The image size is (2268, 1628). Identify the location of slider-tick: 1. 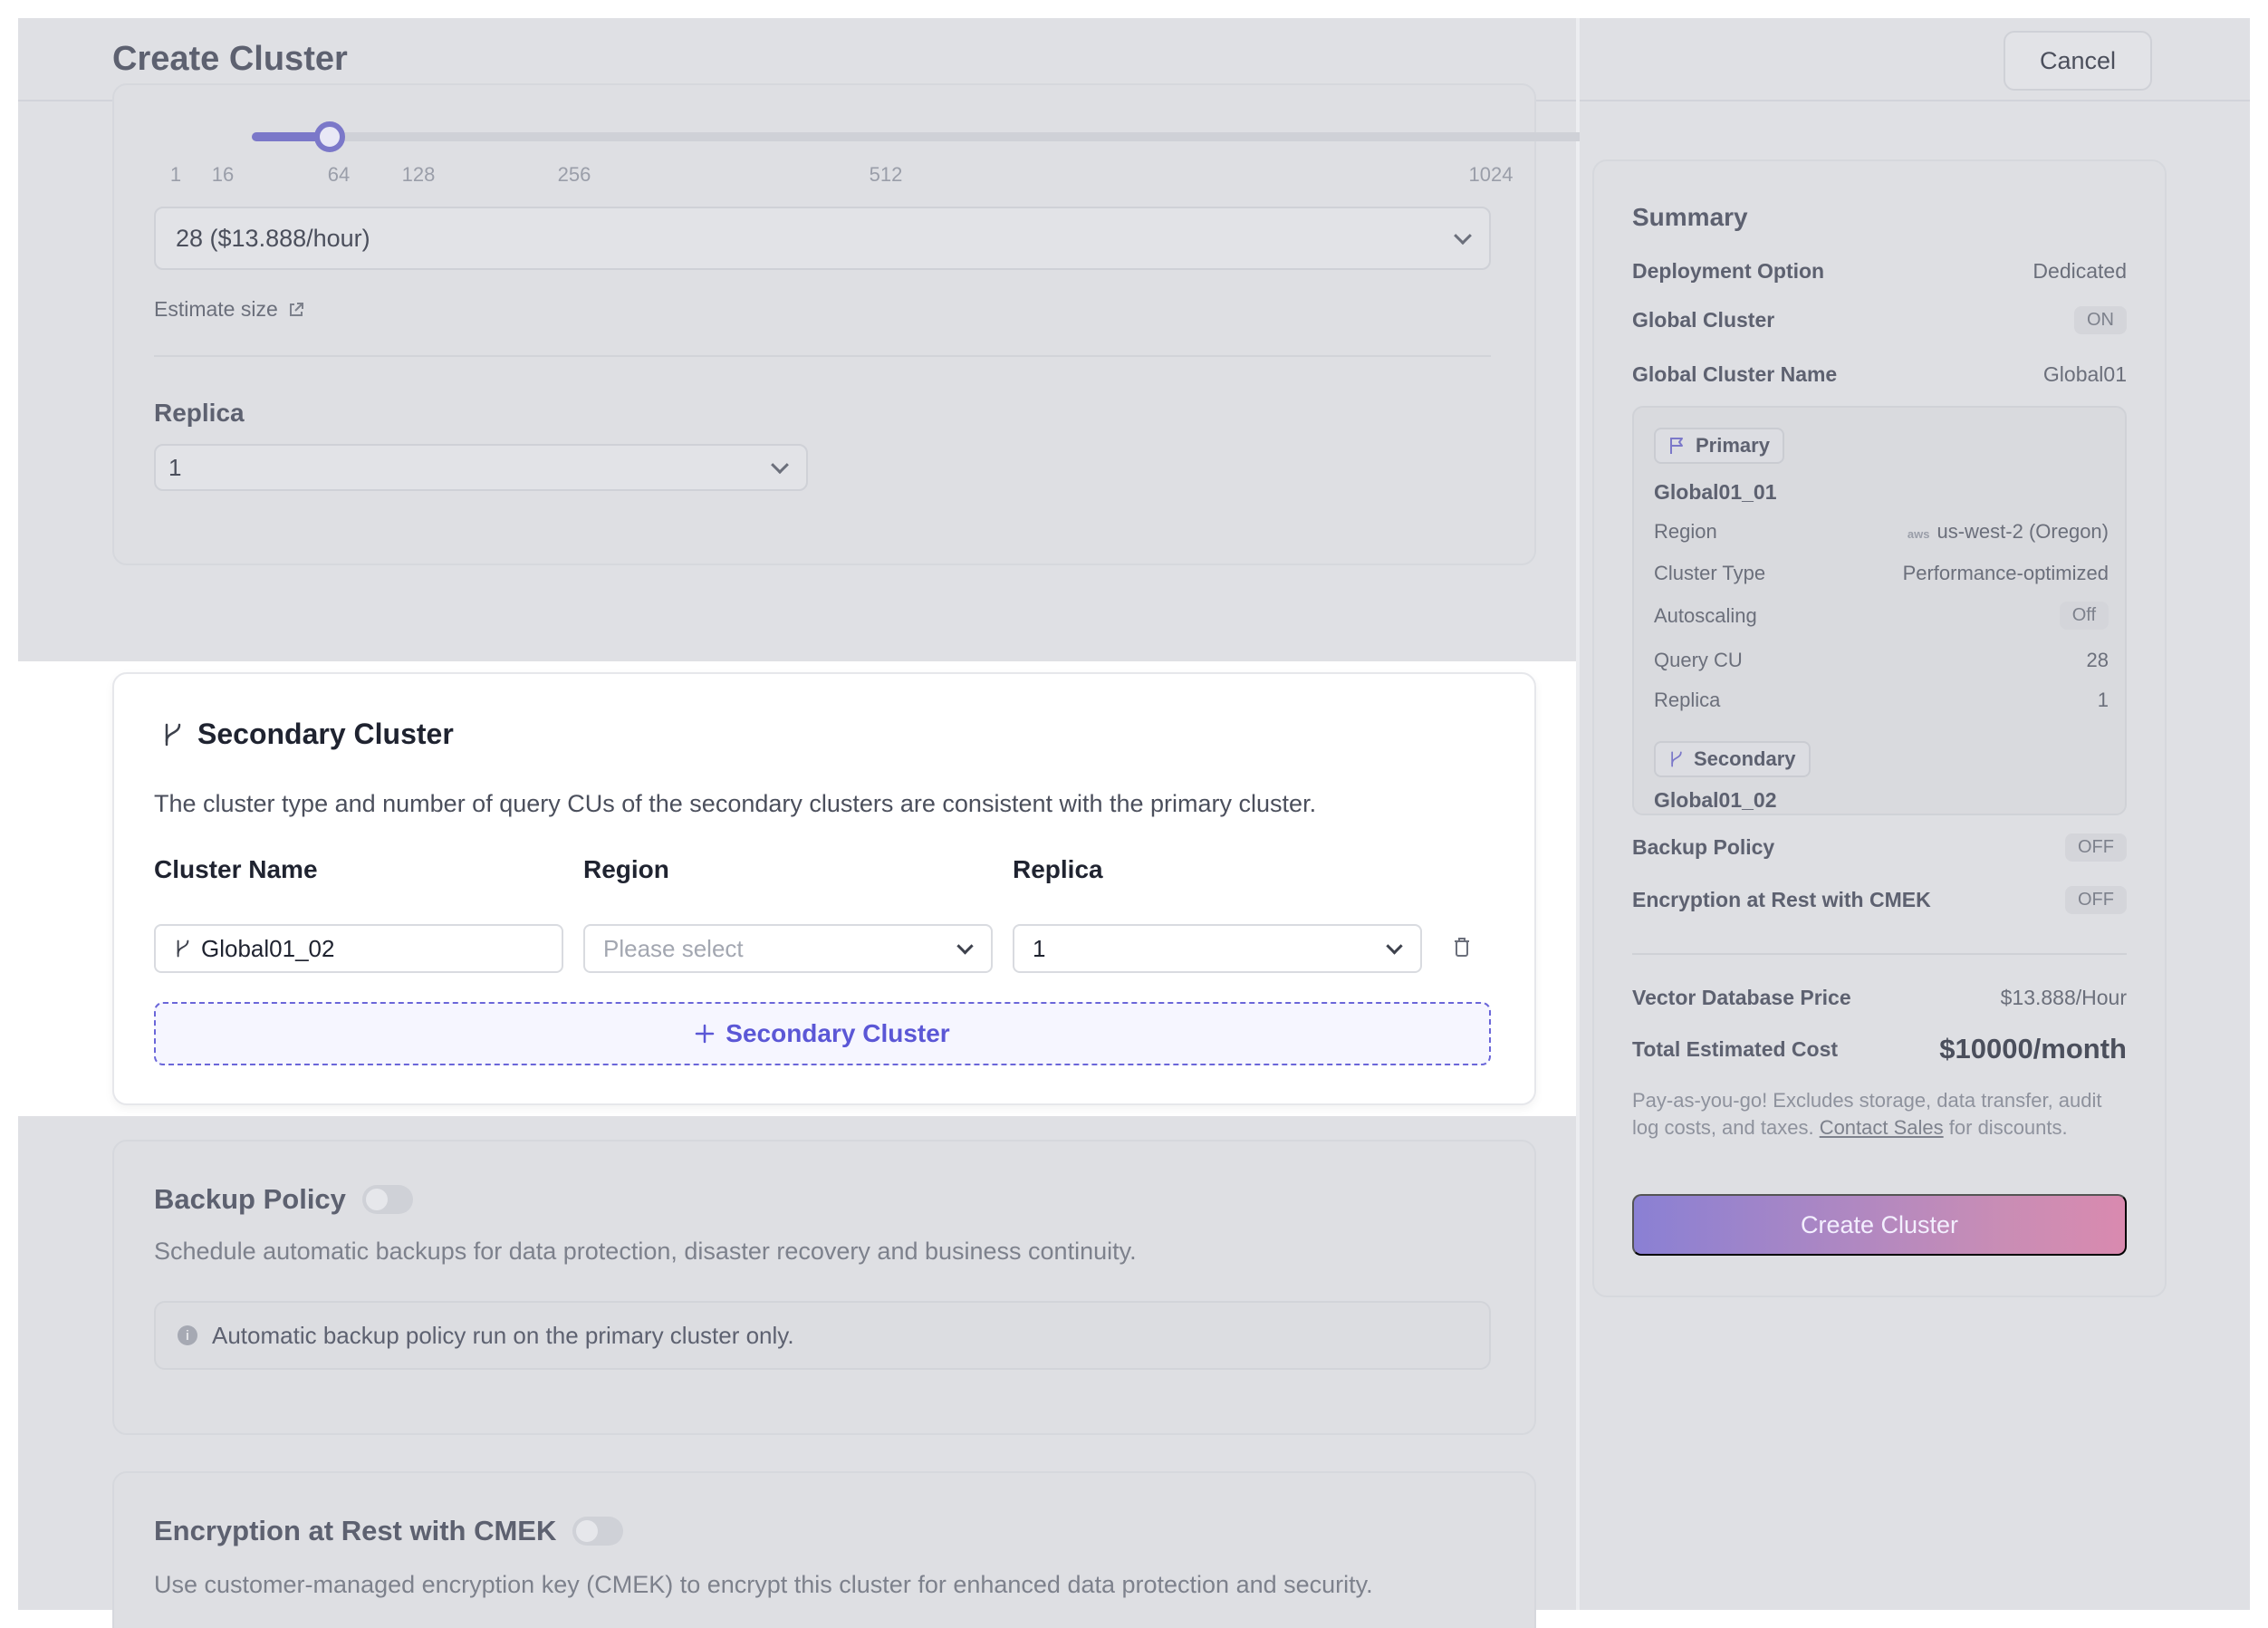
(175, 174).